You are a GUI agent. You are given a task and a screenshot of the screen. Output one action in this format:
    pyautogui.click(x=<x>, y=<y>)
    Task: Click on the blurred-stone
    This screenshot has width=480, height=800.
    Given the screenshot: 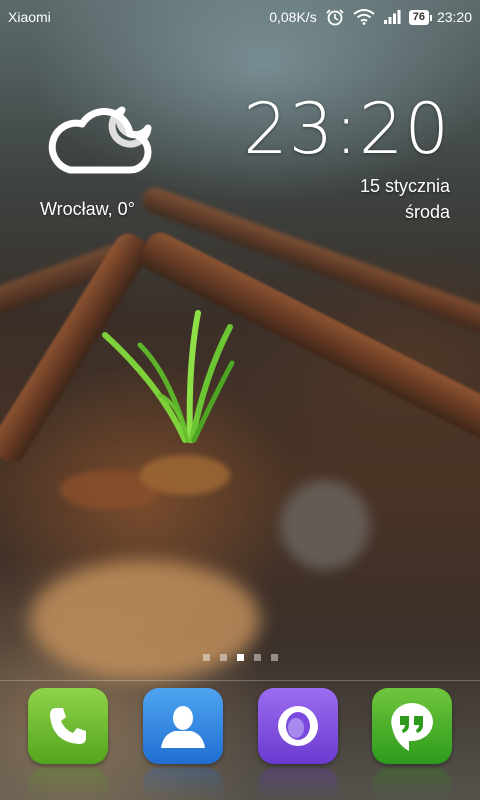 What is the action you would take?
    pyautogui.click(x=325, y=525)
    